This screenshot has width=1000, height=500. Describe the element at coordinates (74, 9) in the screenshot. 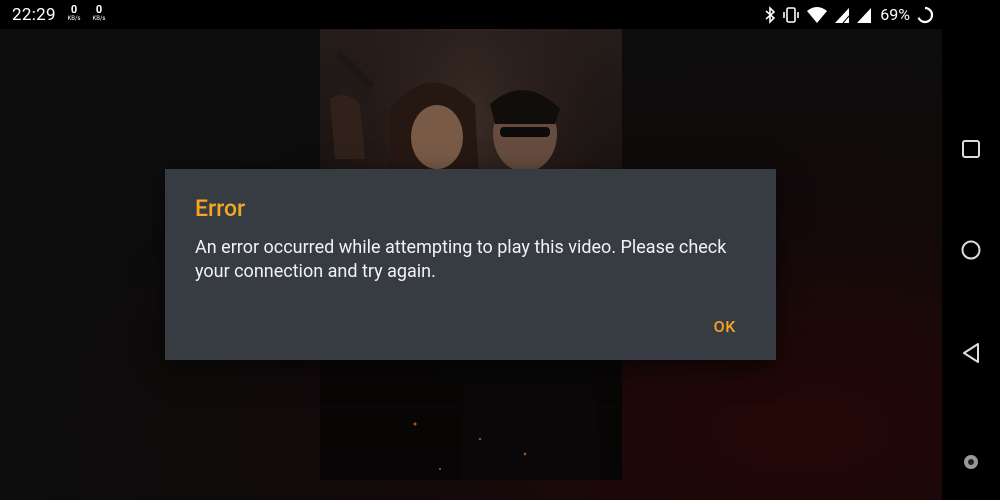

I see `network-speed-up-value: 0` at that location.